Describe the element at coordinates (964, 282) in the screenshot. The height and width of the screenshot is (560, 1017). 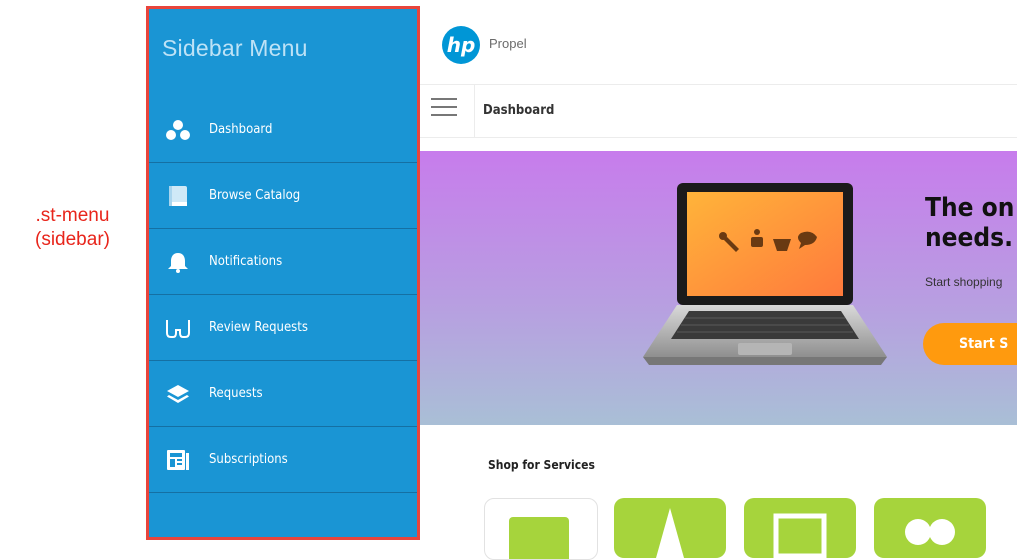
I see `hero-subtext: Start shopping` at that location.